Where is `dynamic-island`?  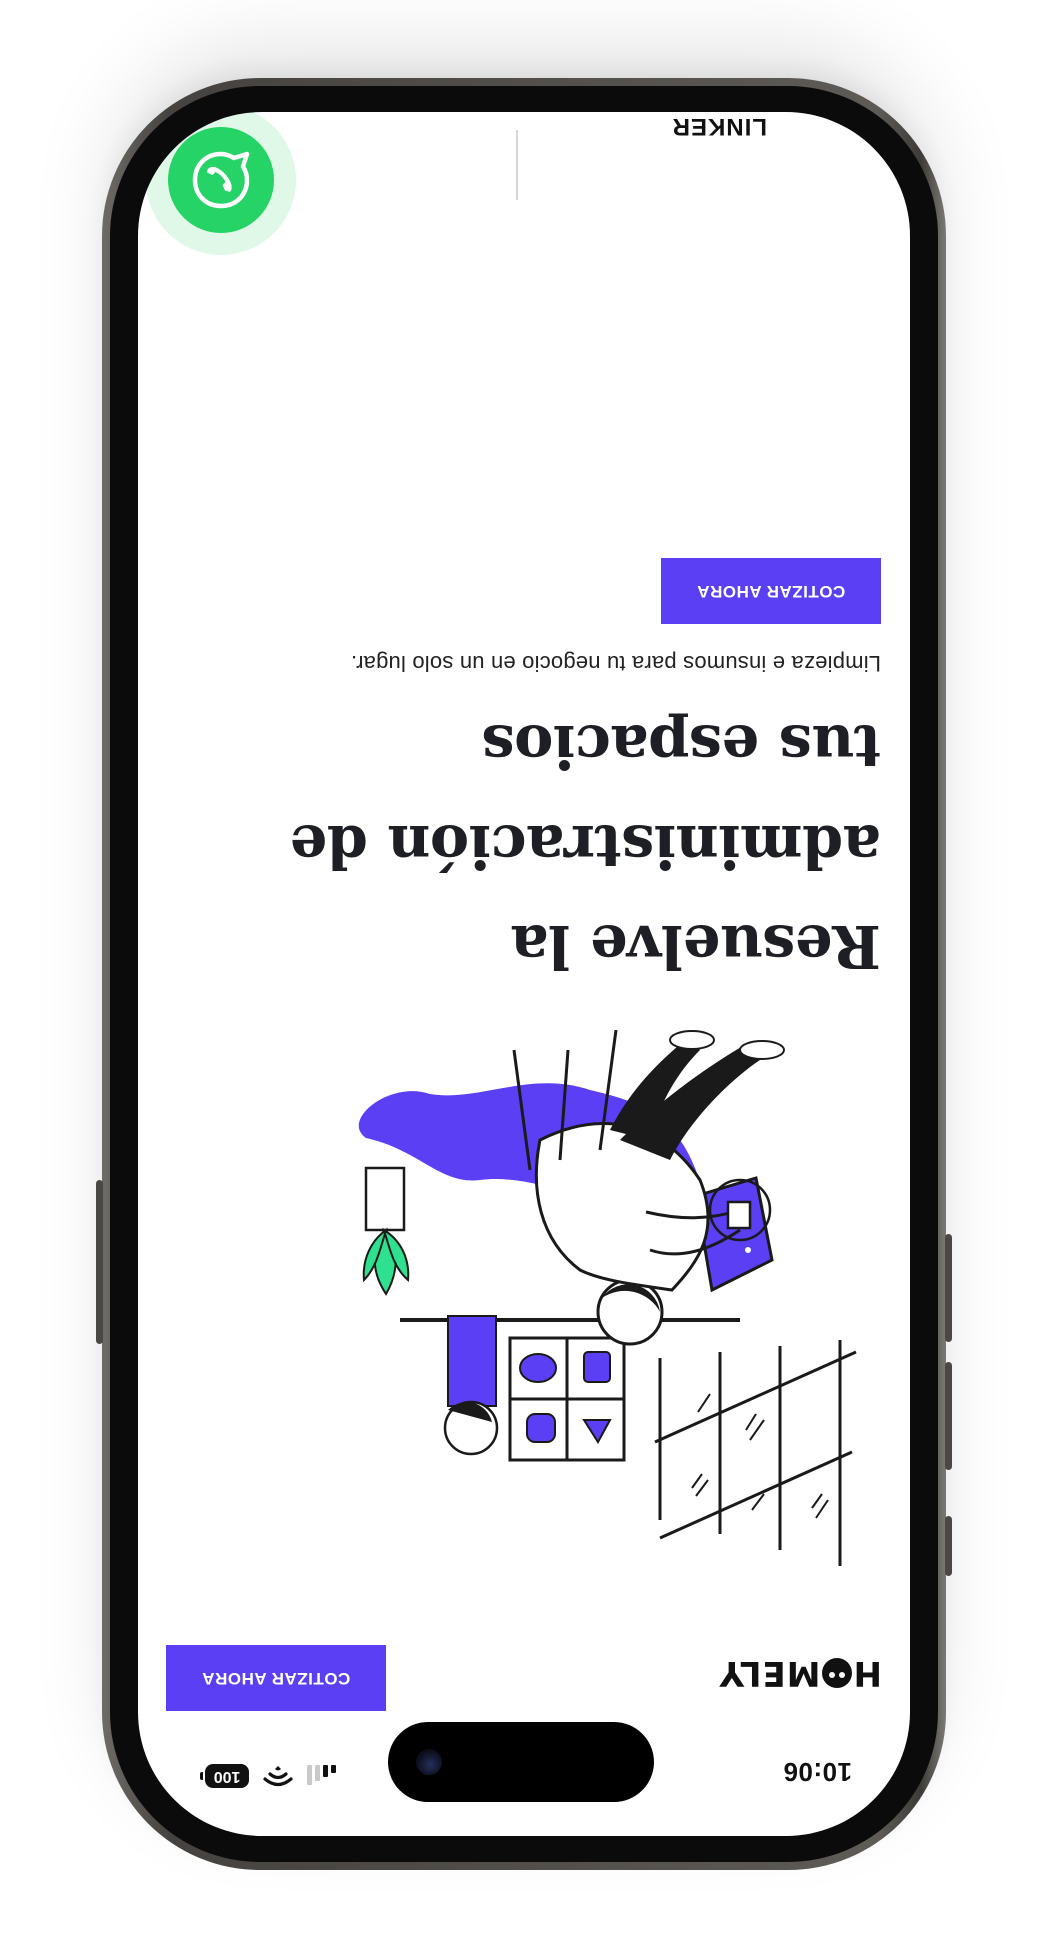
dynamic-island is located at coordinates (521, 1762).